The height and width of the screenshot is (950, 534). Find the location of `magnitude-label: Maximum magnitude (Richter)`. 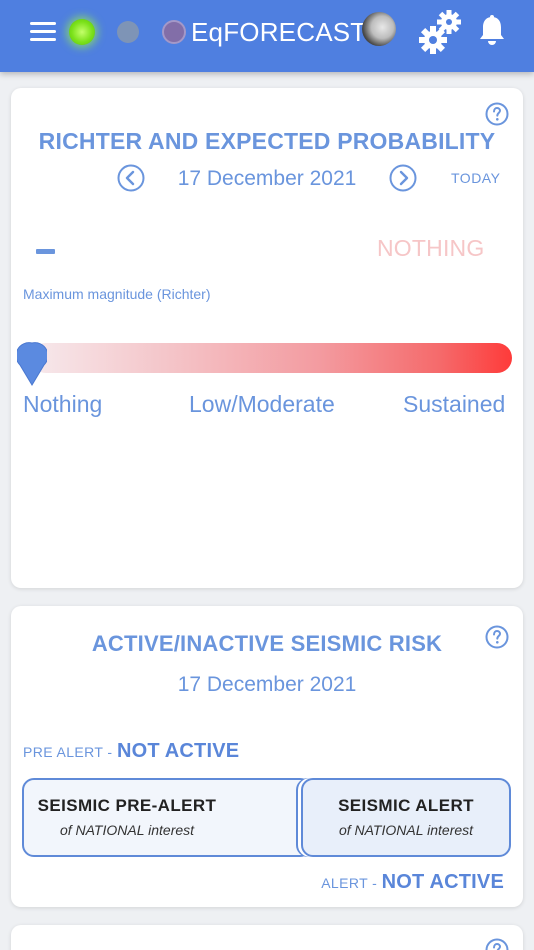

magnitude-label: Maximum magnitude (Richter) is located at coordinates (117, 294).